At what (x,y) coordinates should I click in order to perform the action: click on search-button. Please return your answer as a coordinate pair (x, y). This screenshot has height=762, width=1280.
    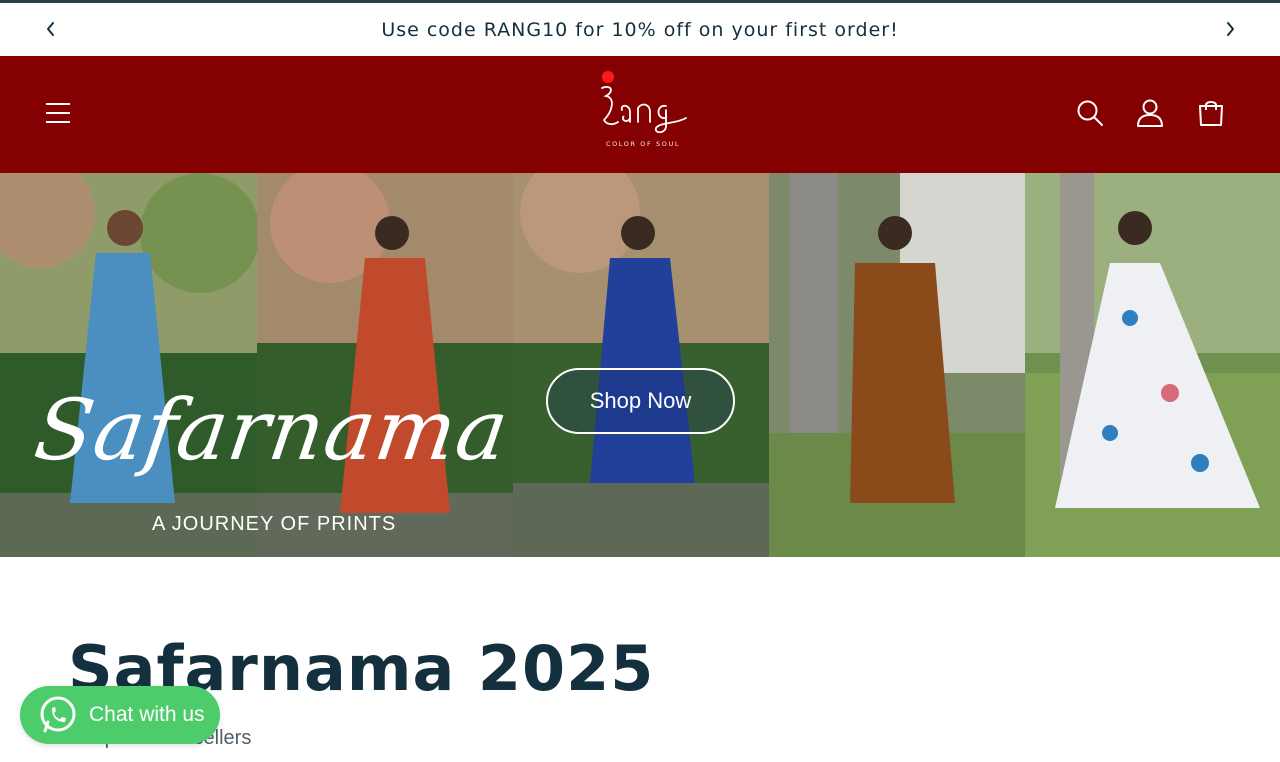
    Looking at the image, I should click on (1090, 113).